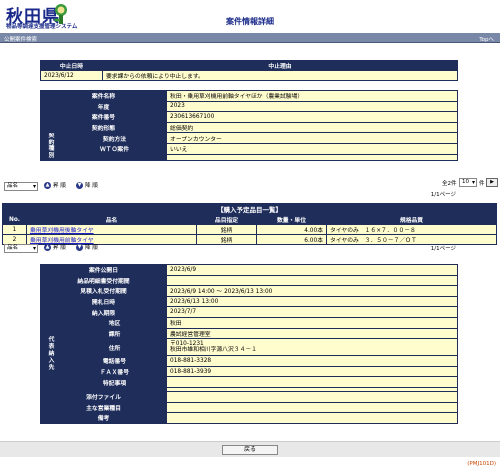 This screenshot has height=471, width=500. Describe the element at coordinates (114, 322) in the screenshot. I see `region-label: 地区` at that location.